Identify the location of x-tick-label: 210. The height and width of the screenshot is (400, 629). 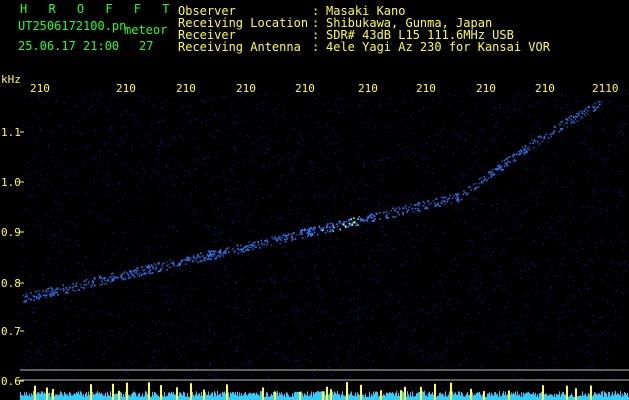
(486, 88).